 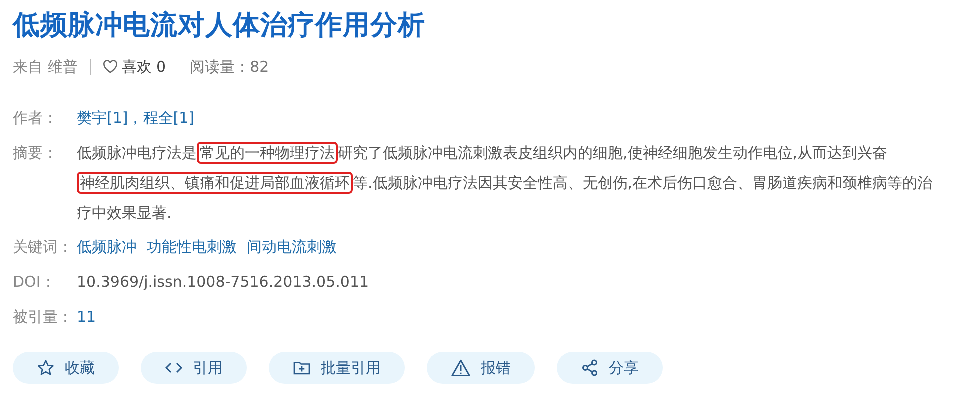 I want to click on article-title: 低频脉冲电流对人体治疗作用分析, so click(x=219, y=26).